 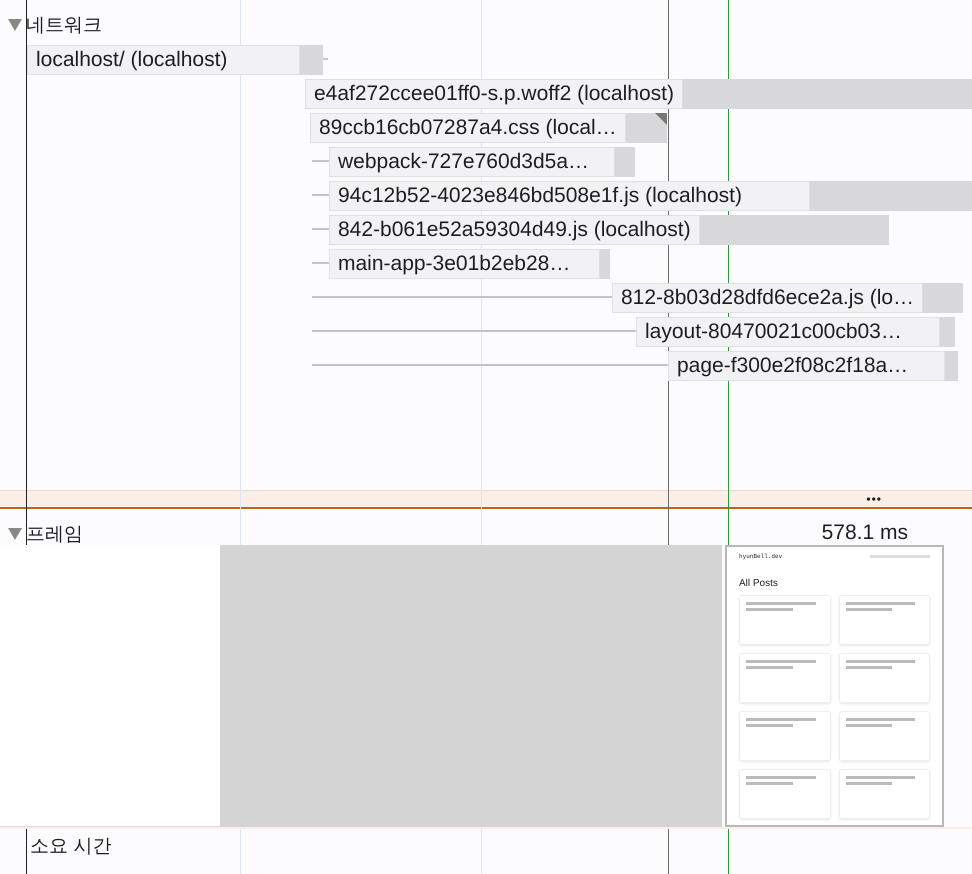 I want to click on section-title: 네트워크, so click(x=64, y=26).